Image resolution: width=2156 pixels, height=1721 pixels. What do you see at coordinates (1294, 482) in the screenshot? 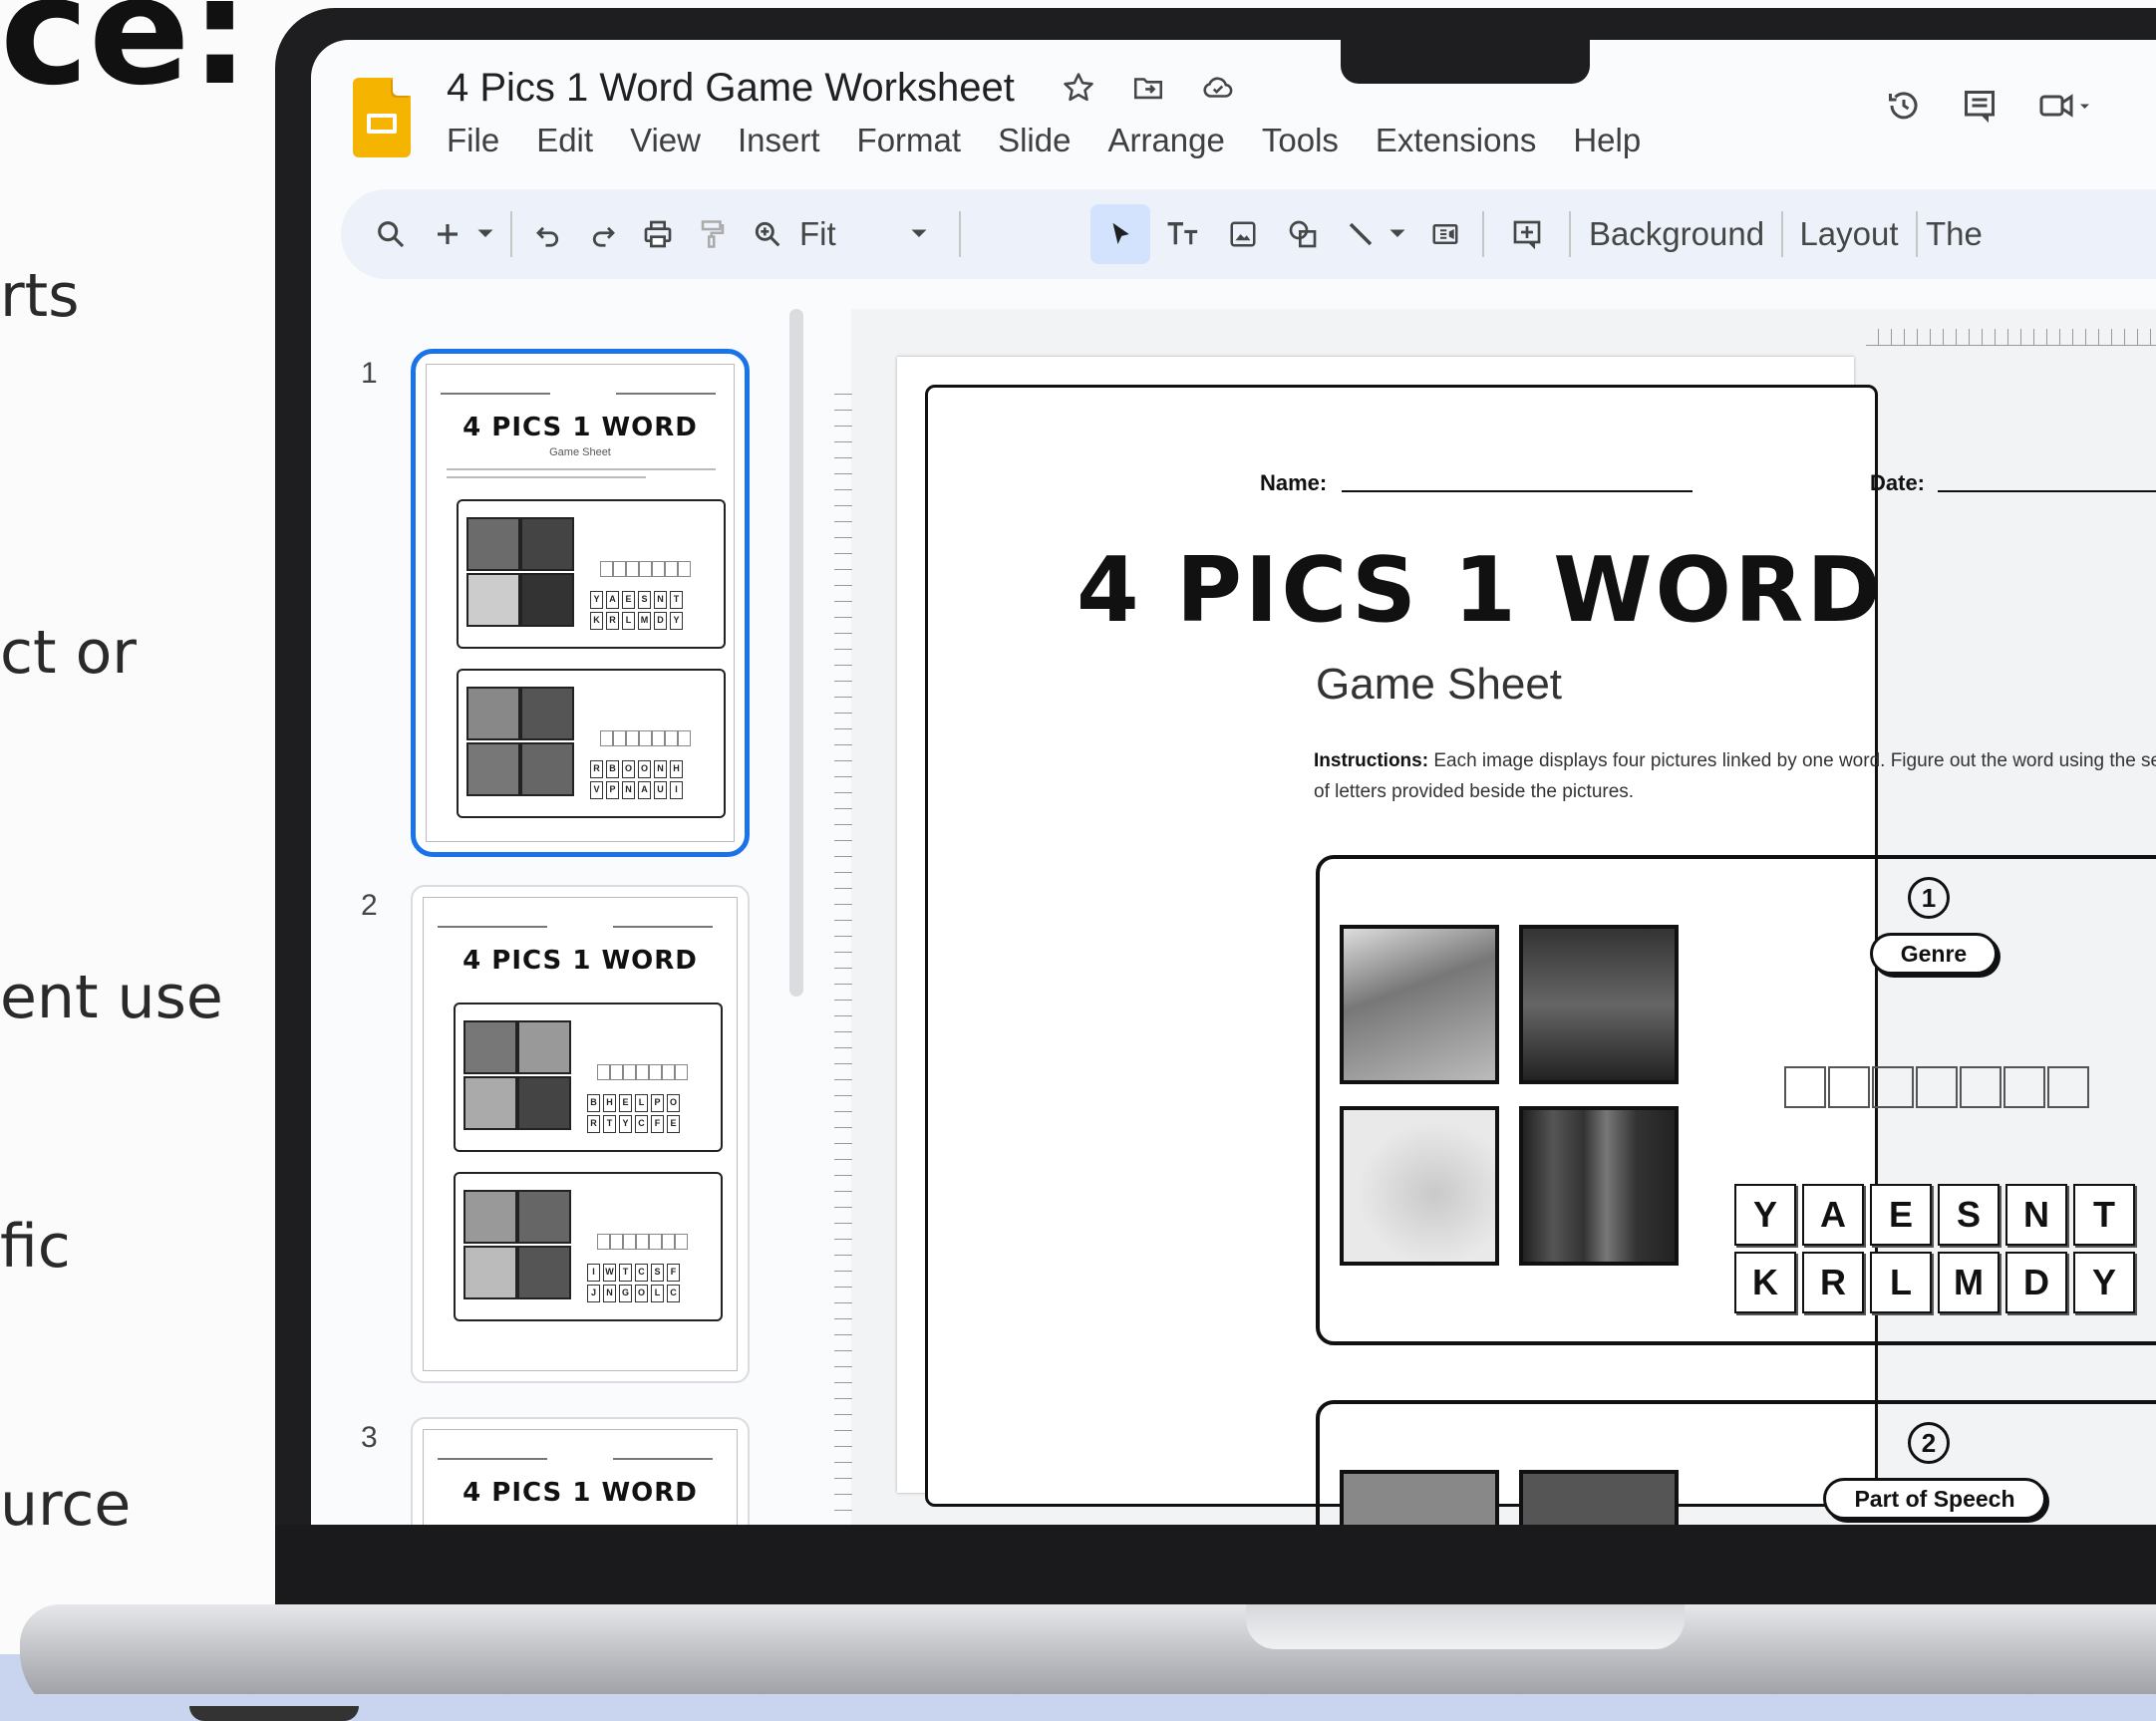
I see `name-label: Name:` at bounding box center [1294, 482].